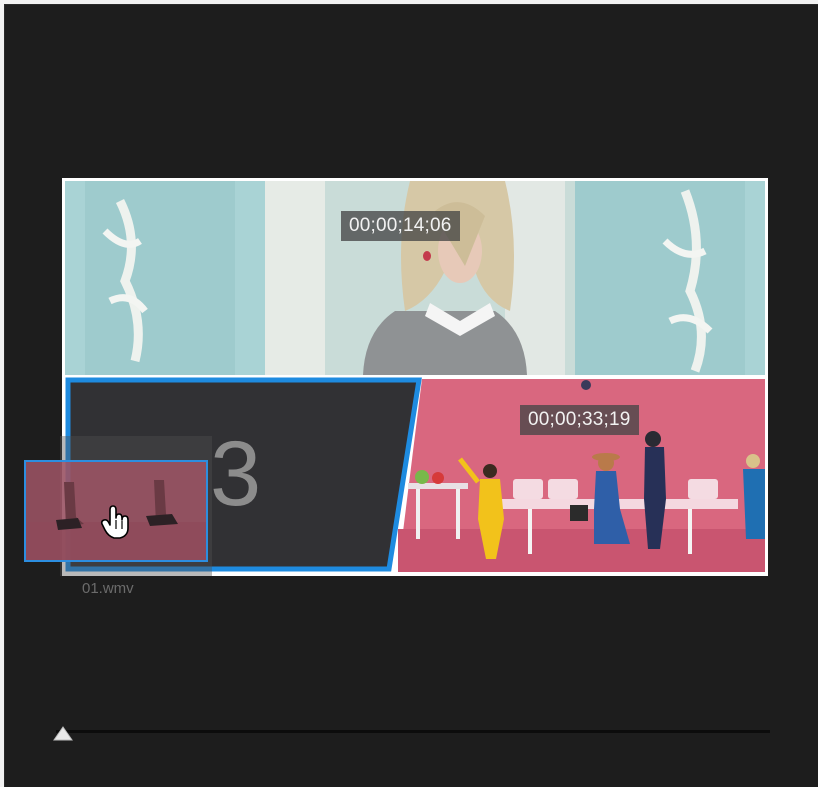 The width and height of the screenshot is (818, 787). I want to click on hand-cursor-icon, so click(117, 524).